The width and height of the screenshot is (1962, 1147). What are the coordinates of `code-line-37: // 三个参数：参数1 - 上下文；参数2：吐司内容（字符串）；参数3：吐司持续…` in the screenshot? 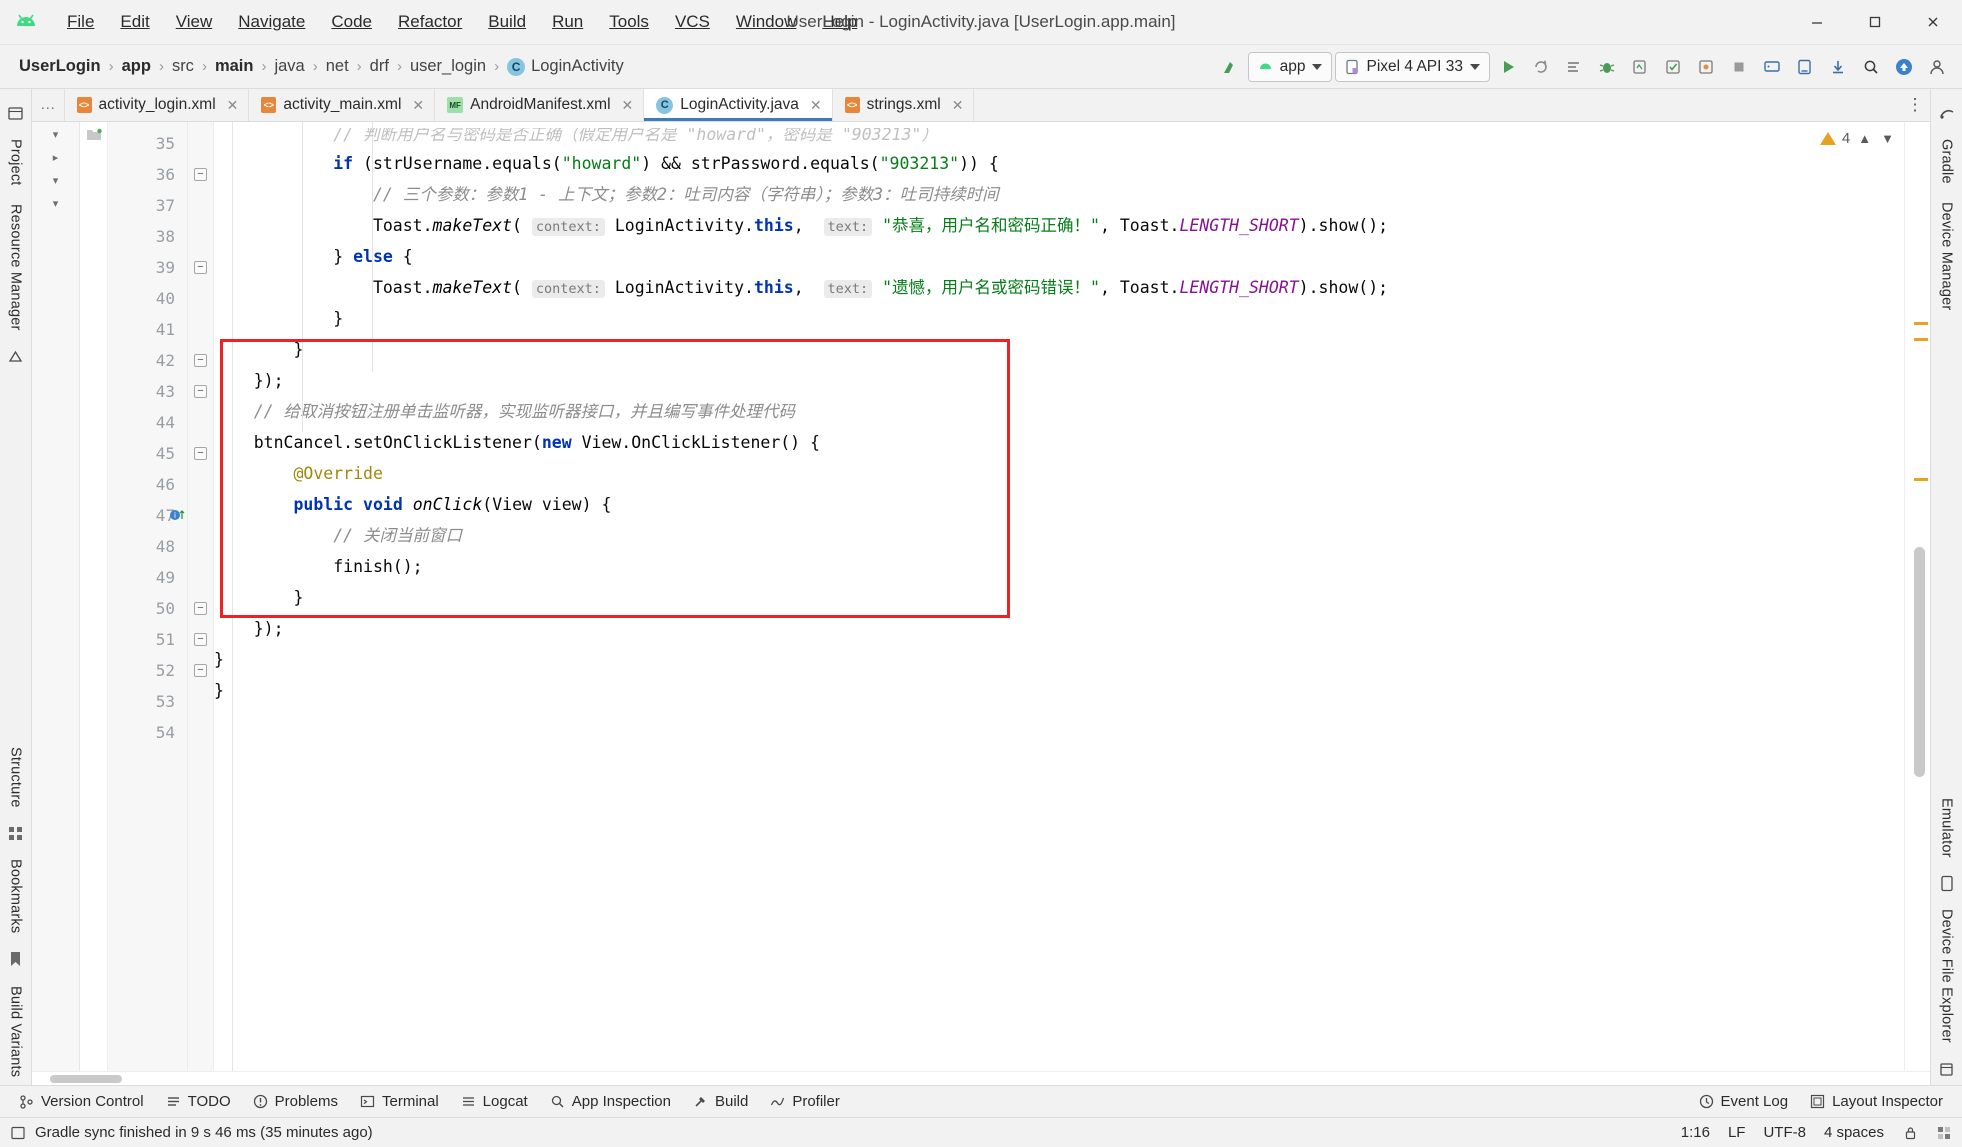 It's located at (1059, 194).